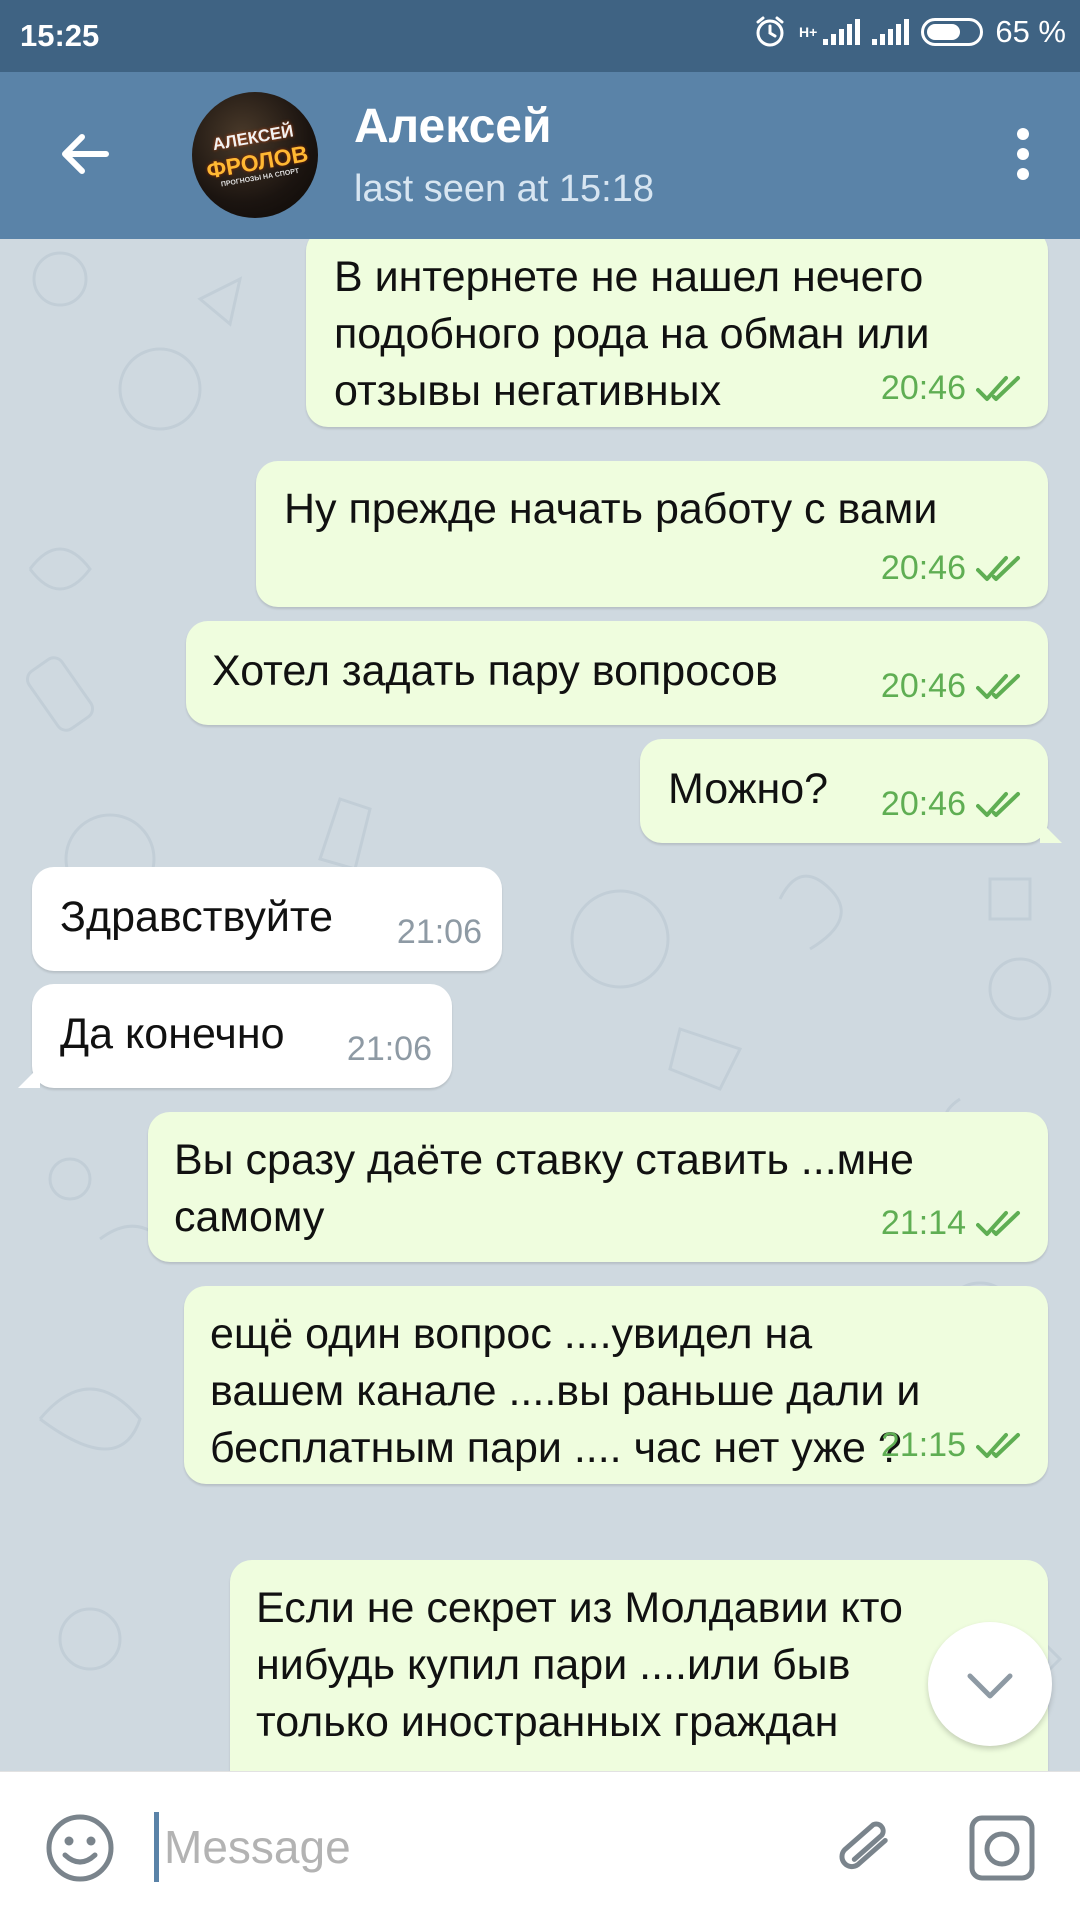  I want to click on message-line: только иностранных граждан, so click(547, 1722).